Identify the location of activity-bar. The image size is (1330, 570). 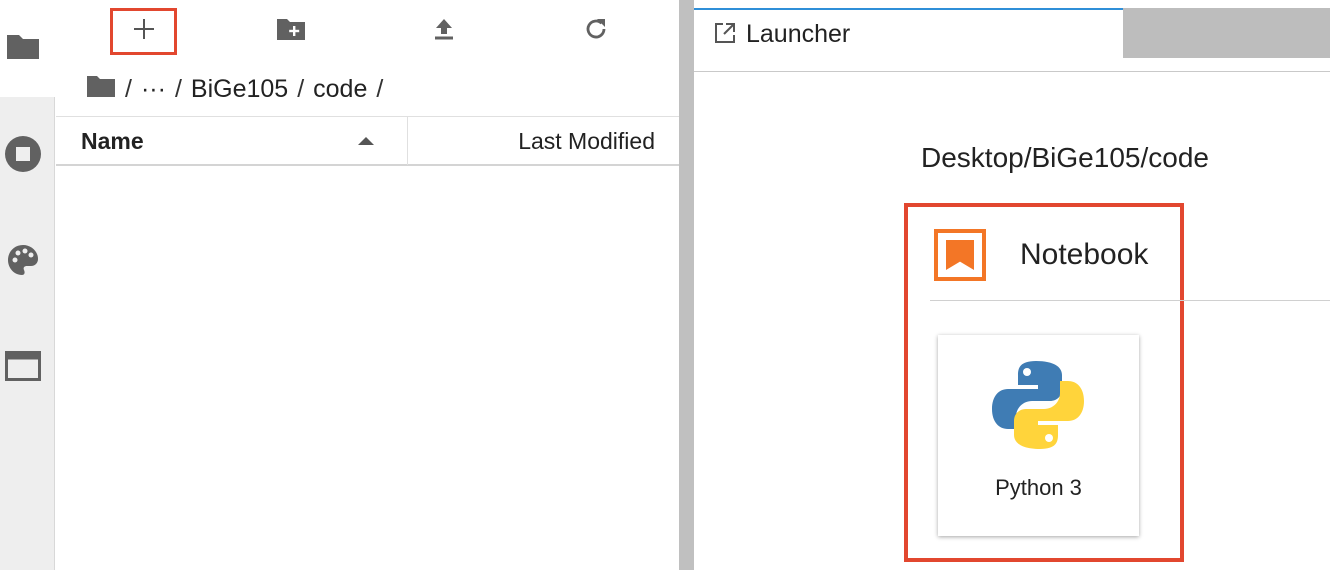
(27, 285).